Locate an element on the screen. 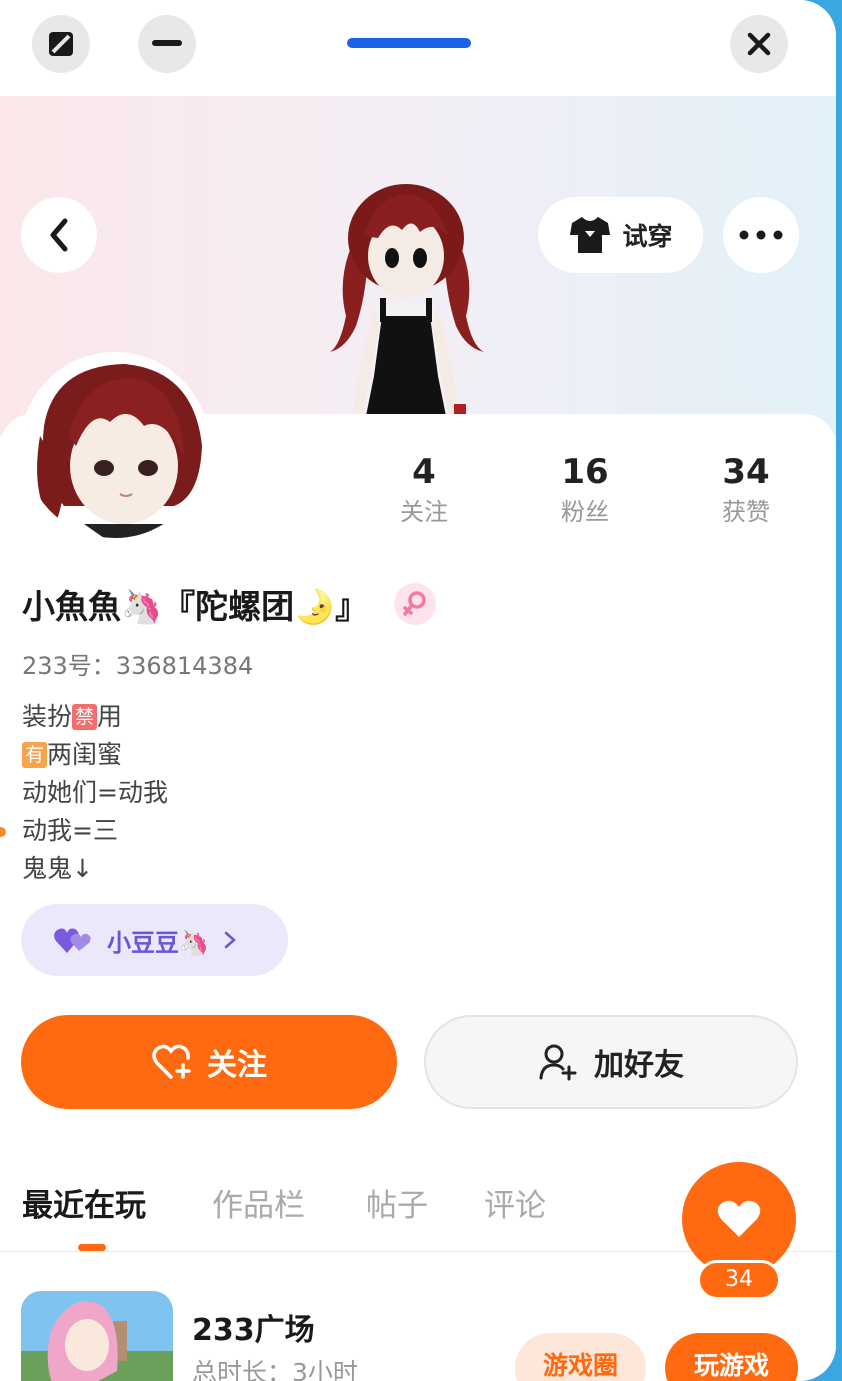 The width and height of the screenshot is (842, 1381). like-button is located at coordinates (739, 1219).